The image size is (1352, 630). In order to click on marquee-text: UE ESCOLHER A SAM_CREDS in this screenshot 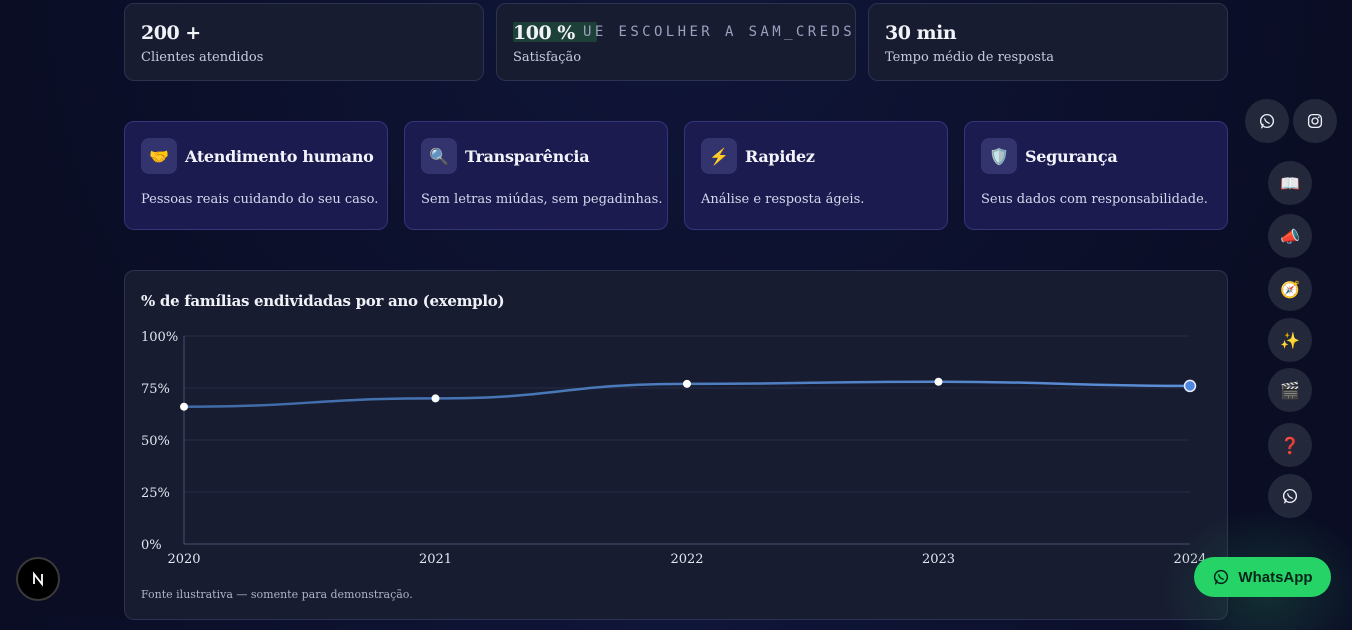, I will do `click(719, 32)`.